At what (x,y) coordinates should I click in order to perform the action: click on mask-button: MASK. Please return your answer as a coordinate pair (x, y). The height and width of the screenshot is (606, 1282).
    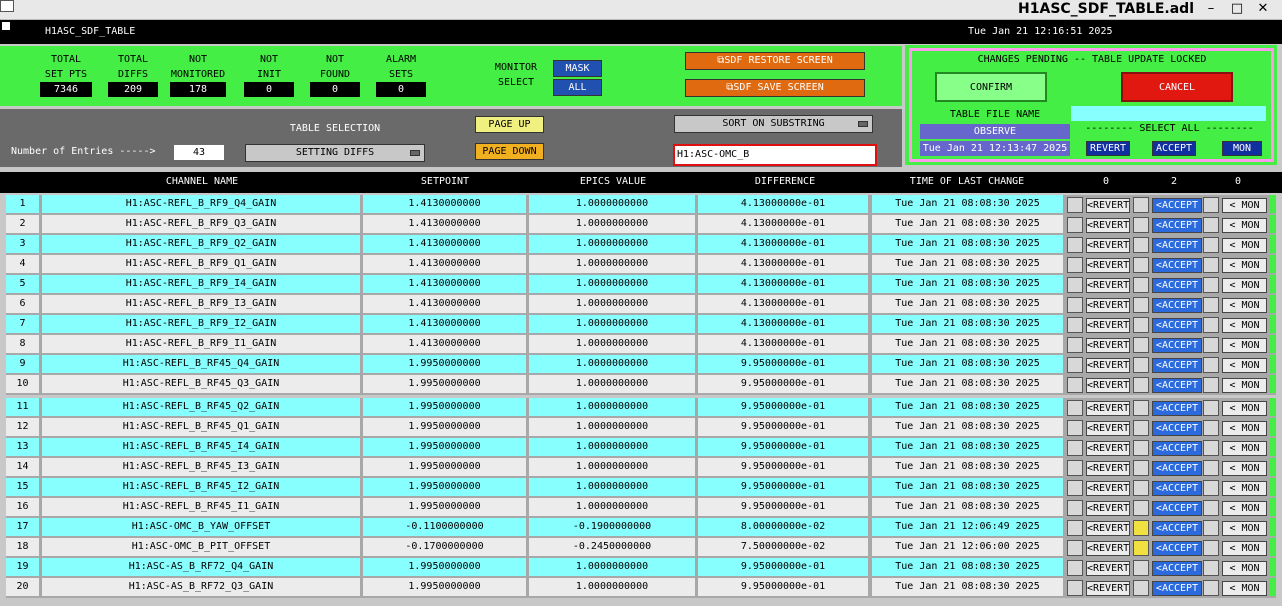
    Looking at the image, I should click on (577, 68).